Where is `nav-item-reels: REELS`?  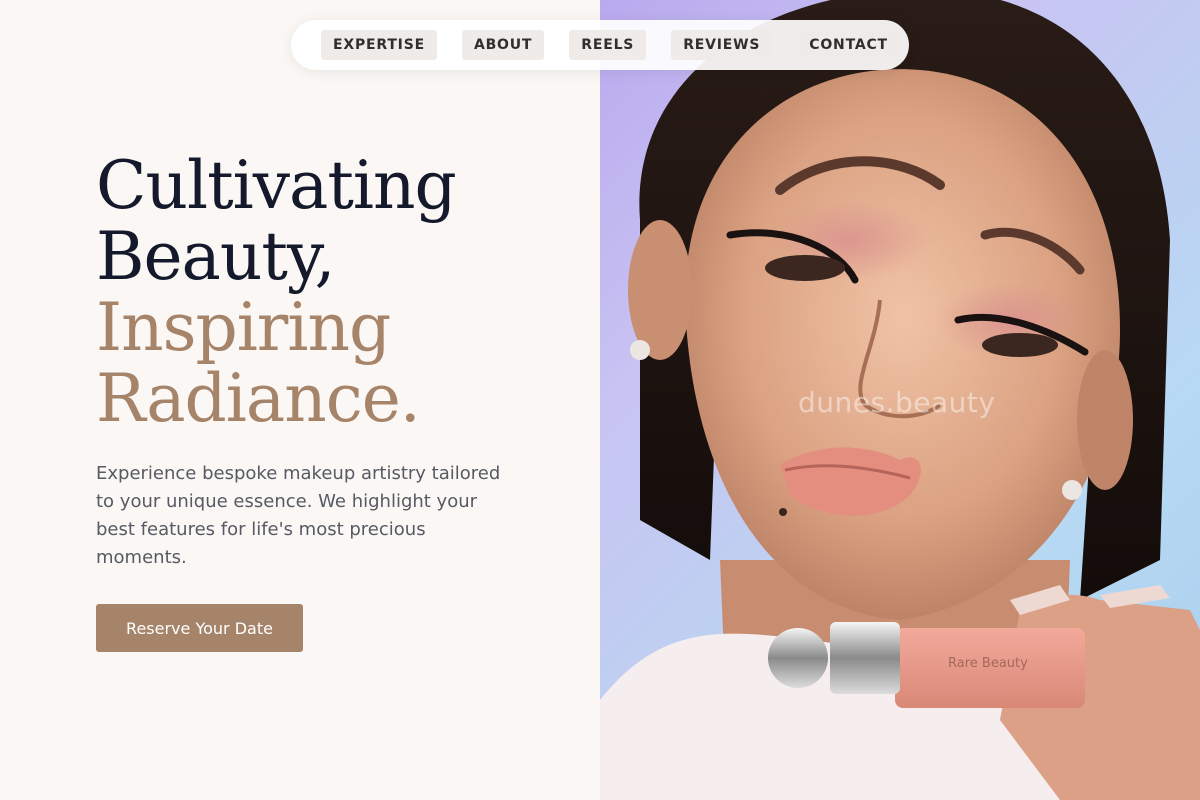
nav-item-reels: REELS is located at coordinates (608, 45).